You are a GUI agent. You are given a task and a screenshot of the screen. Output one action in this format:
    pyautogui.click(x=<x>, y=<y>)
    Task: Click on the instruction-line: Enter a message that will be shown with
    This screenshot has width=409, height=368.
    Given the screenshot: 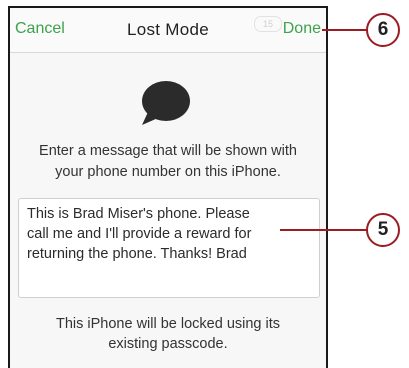 What is the action you would take?
    pyautogui.click(x=168, y=151)
    